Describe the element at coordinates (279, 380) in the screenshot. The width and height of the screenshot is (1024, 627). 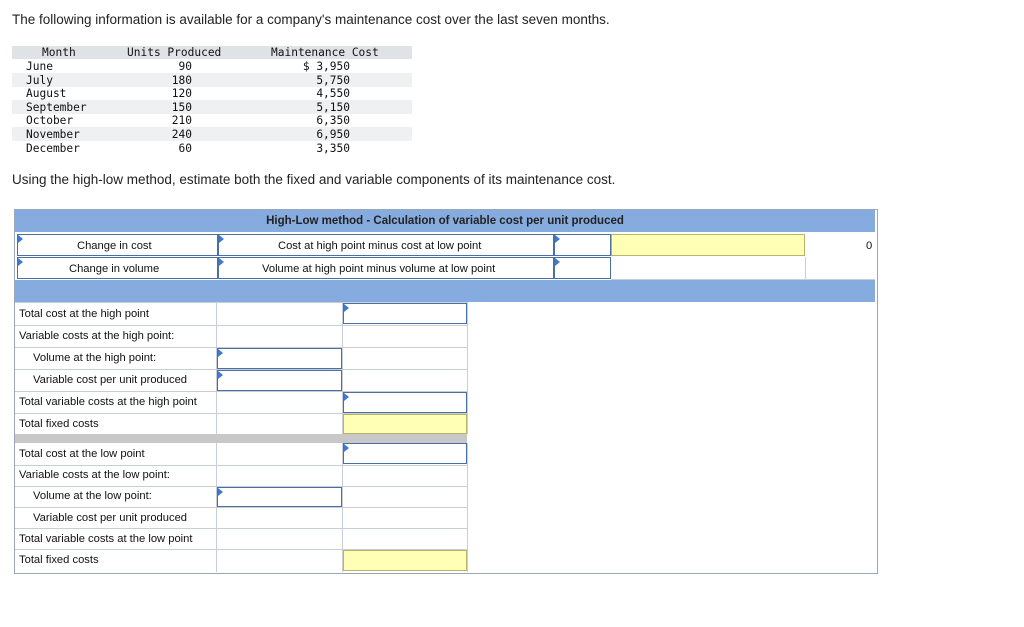
I see `high-var-cost-per-unit-input` at that location.